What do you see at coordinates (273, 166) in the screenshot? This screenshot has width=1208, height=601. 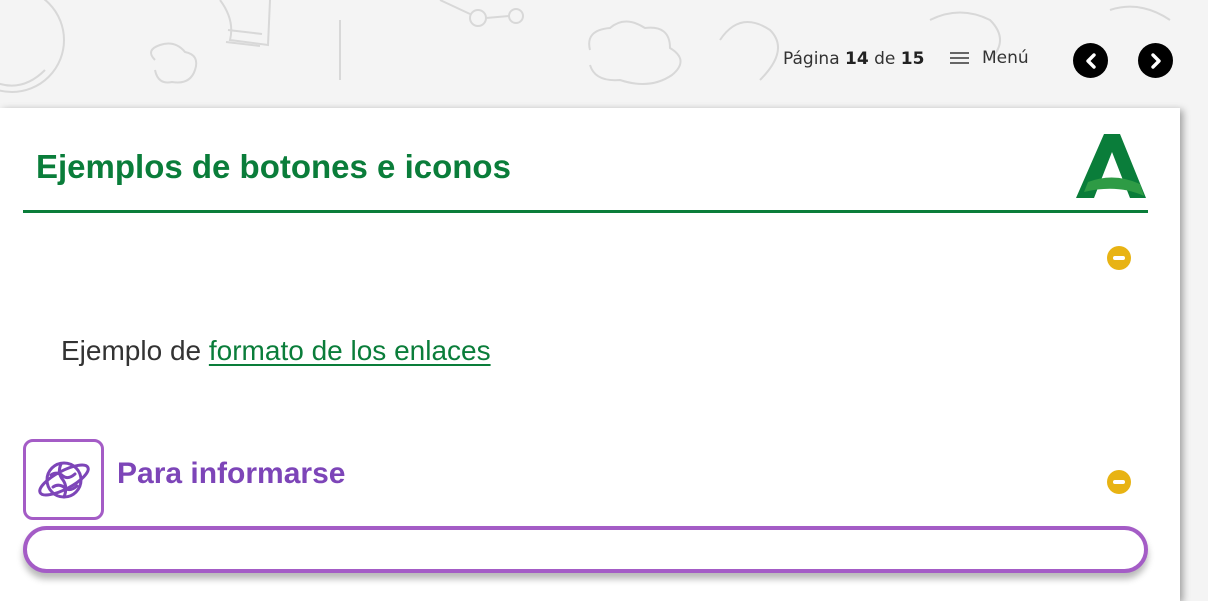 I see `page-title: Ejemplos de botones e iconos` at bounding box center [273, 166].